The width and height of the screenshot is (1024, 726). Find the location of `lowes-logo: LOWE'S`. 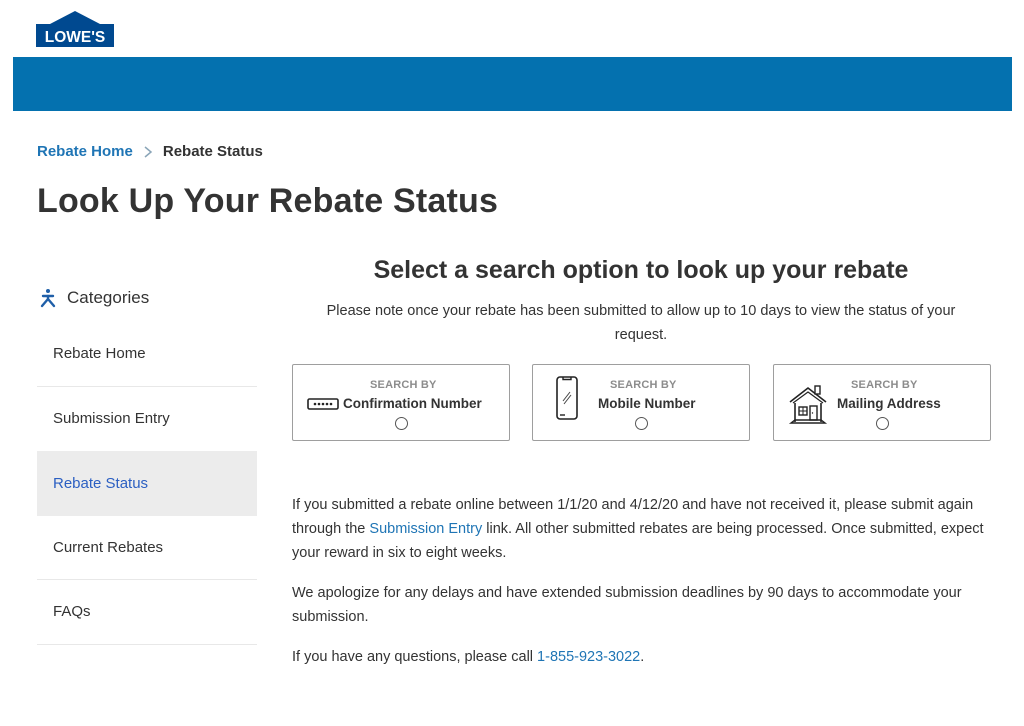

lowes-logo: LOWE'S is located at coordinates (75, 29).